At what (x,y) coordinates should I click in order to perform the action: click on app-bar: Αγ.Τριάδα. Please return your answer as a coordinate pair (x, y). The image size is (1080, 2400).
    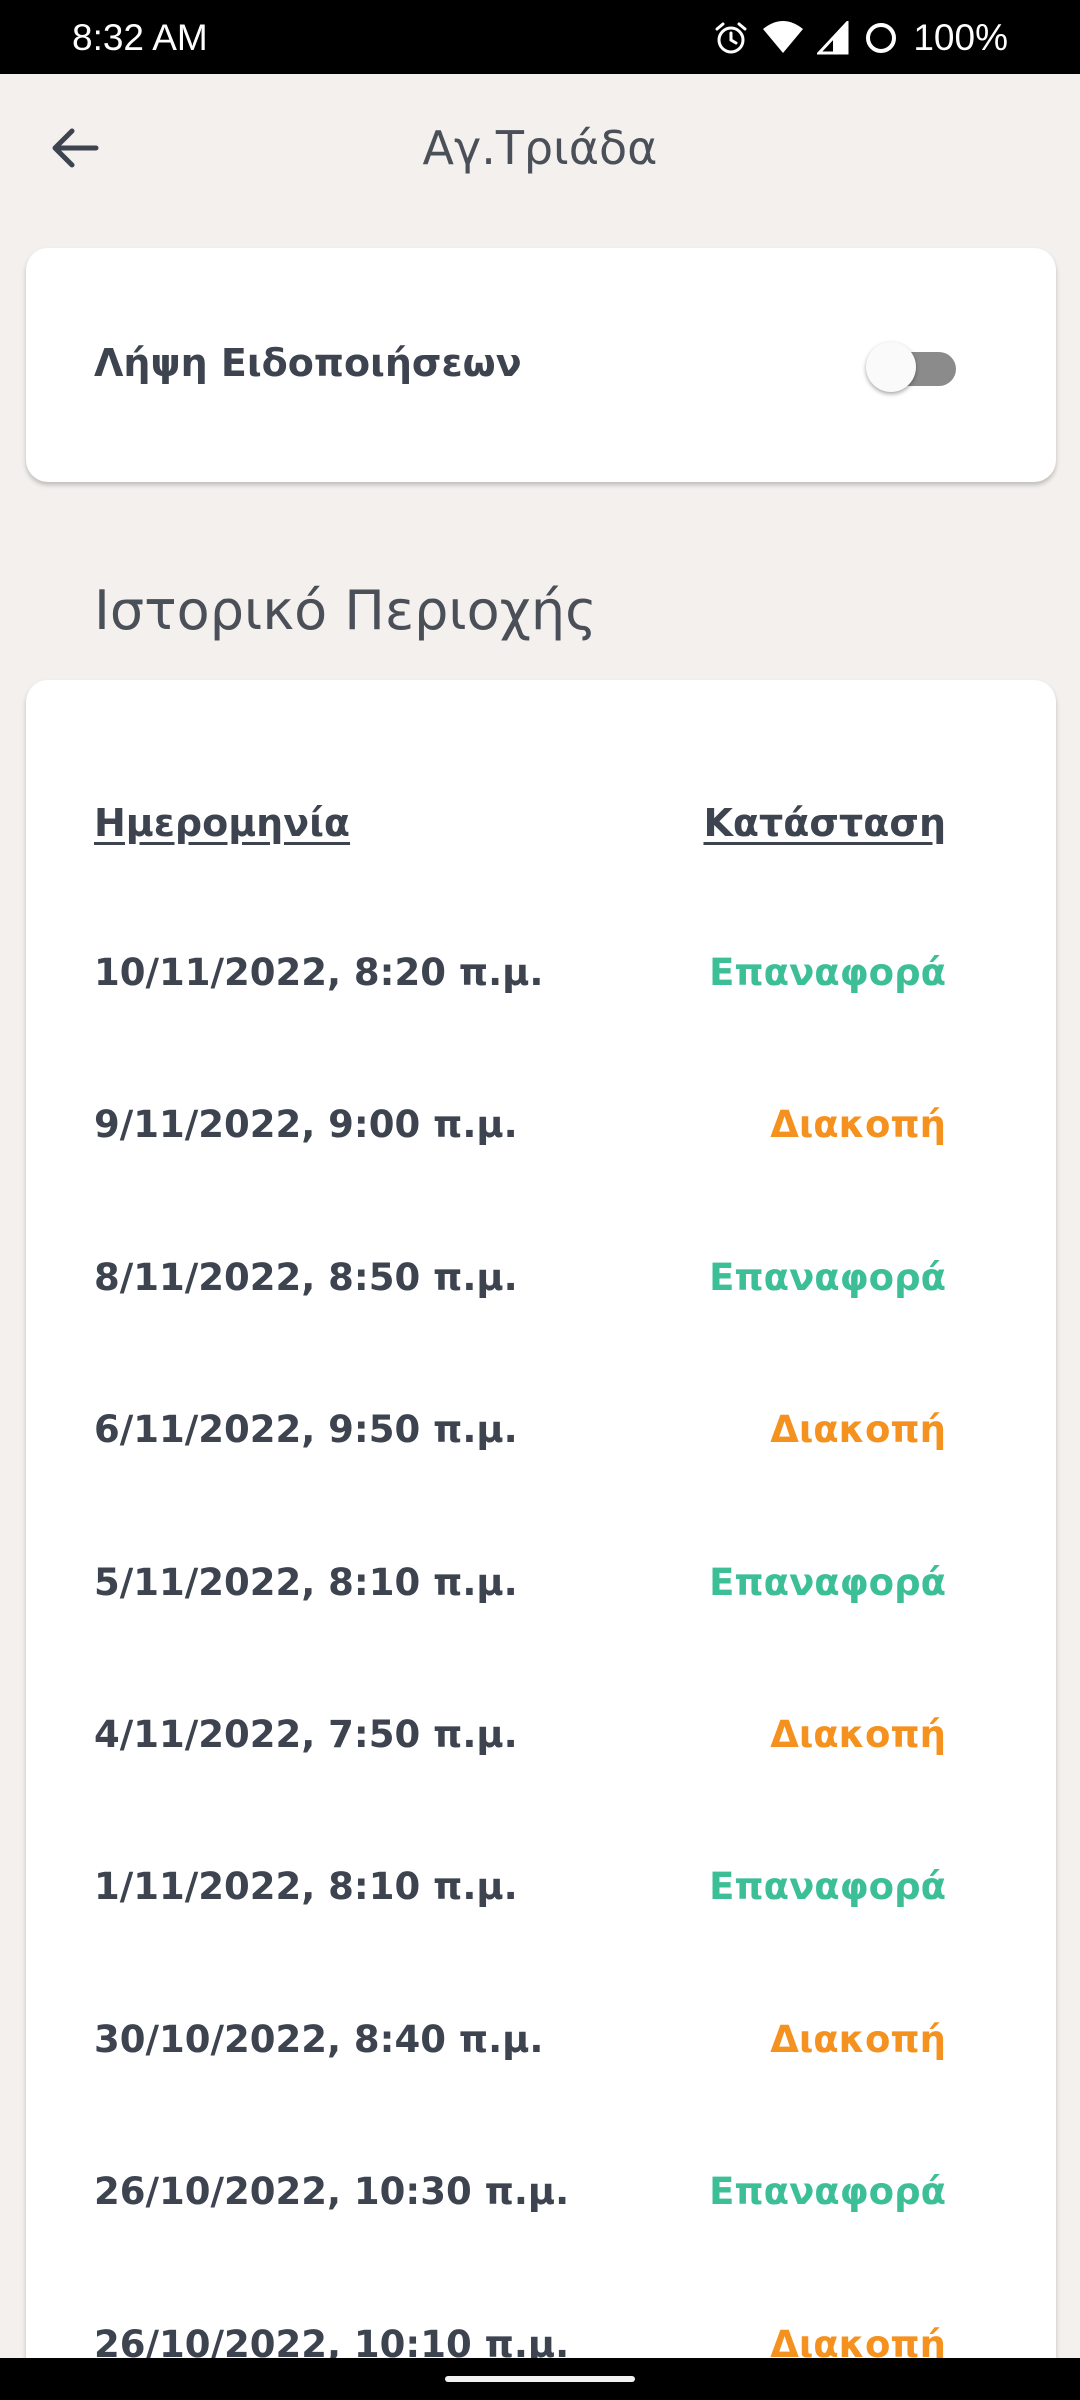
    Looking at the image, I should click on (540, 149).